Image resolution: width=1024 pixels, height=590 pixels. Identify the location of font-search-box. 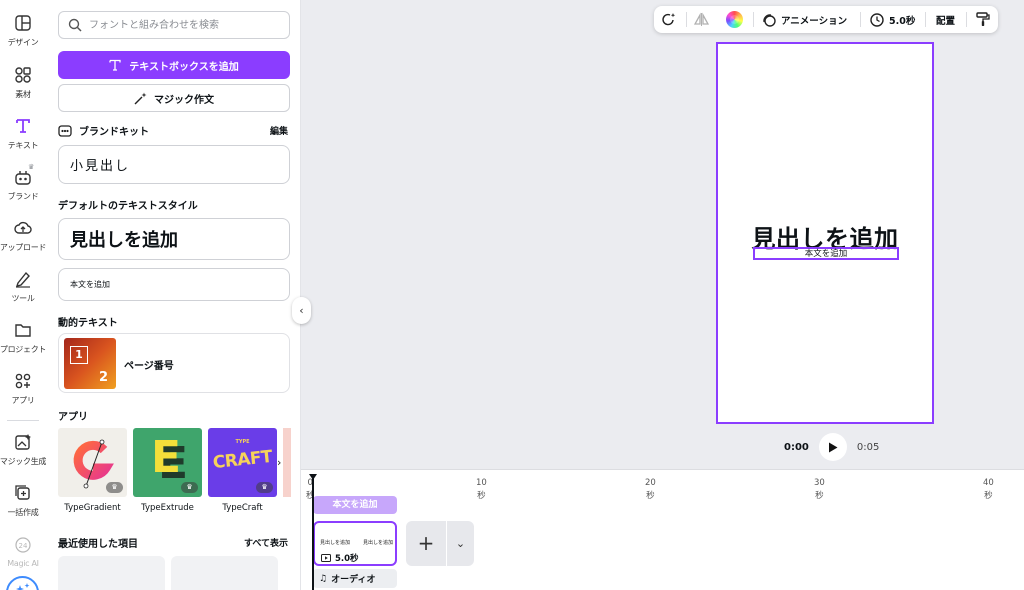
(174, 25).